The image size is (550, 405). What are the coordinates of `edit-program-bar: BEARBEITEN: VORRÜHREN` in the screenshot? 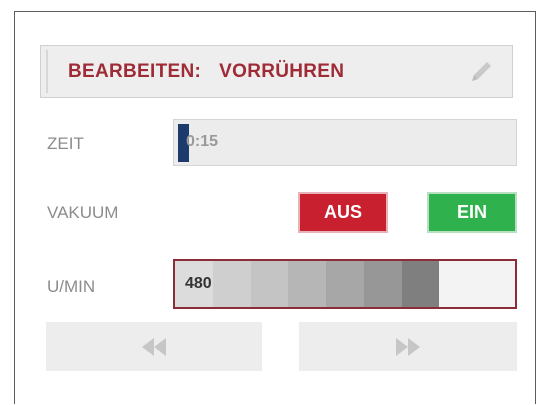 It's located at (276, 71).